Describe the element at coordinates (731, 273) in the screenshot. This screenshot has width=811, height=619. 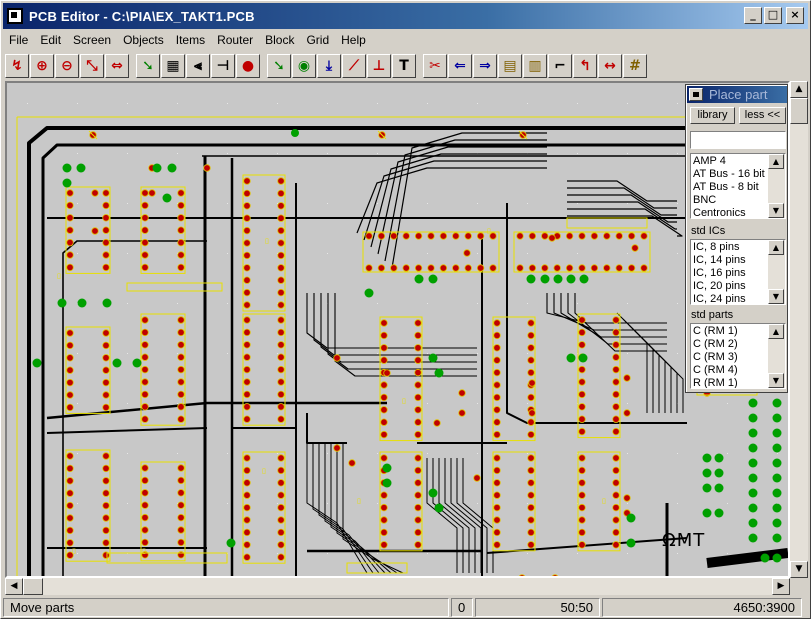
I see `part-list-item: IC, 16 pins` at that location.